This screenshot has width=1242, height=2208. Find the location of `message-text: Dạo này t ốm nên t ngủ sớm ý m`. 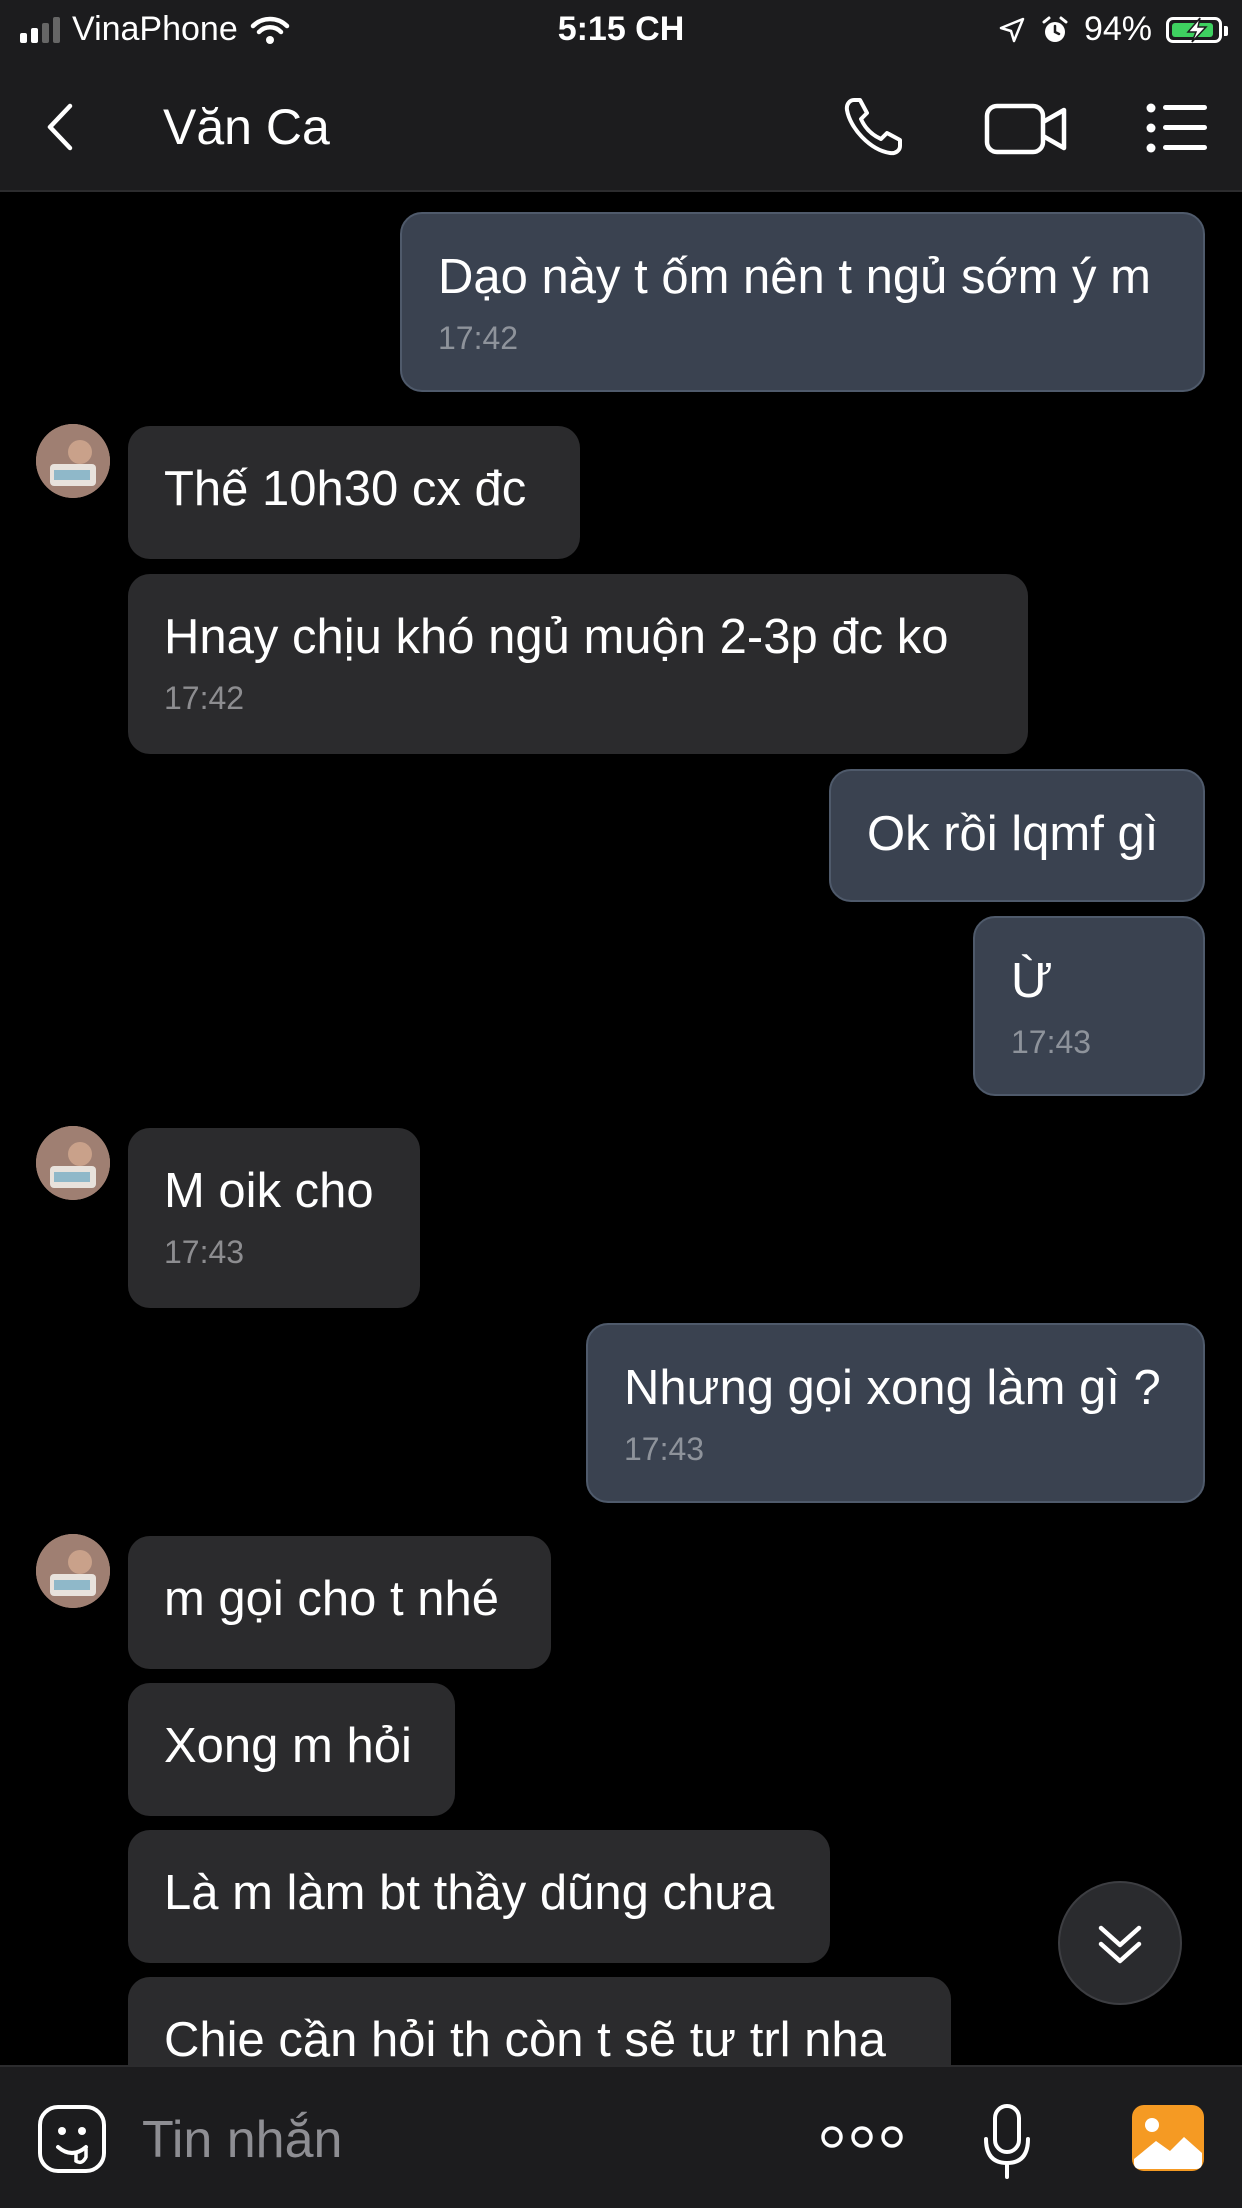

message-text: Dạo này t ốm nên t ngủ sớm ý m is located at coordinates (794, 277).